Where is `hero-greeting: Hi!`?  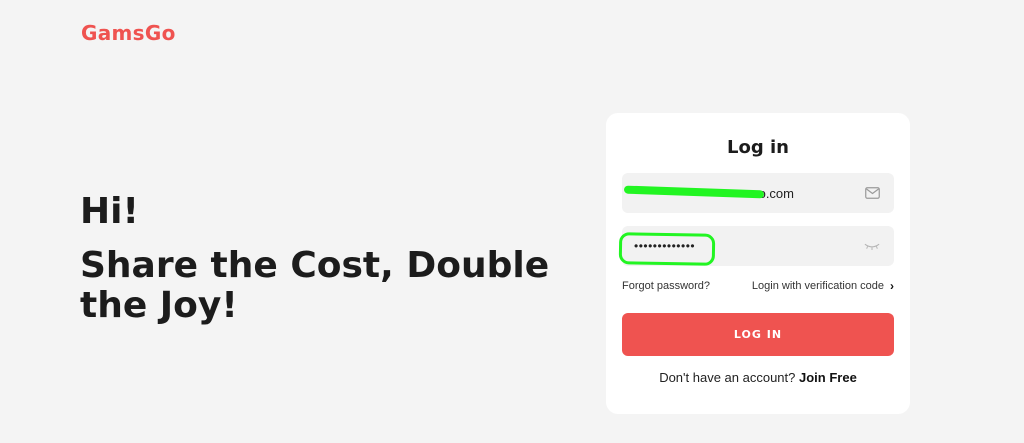
hero-greeting: Hi! is located at coordinates (109, 211).